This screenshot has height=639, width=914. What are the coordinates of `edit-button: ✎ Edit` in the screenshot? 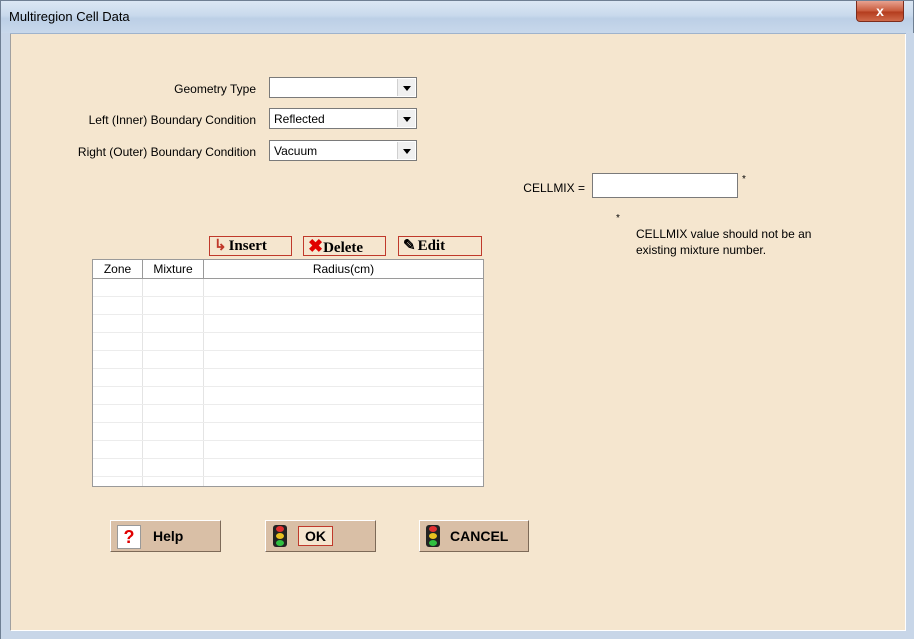 It's located at (440, 246).